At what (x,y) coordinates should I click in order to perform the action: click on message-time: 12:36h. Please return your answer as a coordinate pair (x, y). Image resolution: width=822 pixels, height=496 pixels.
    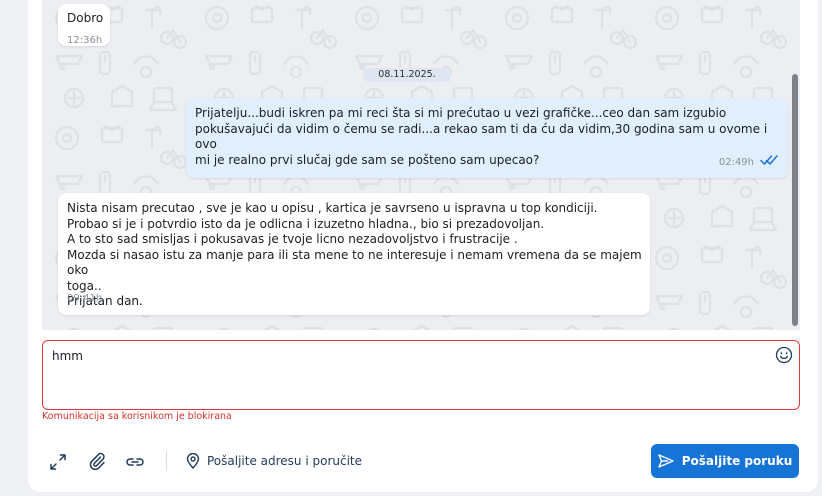
    Looking at the image, I should click on (85, 40).